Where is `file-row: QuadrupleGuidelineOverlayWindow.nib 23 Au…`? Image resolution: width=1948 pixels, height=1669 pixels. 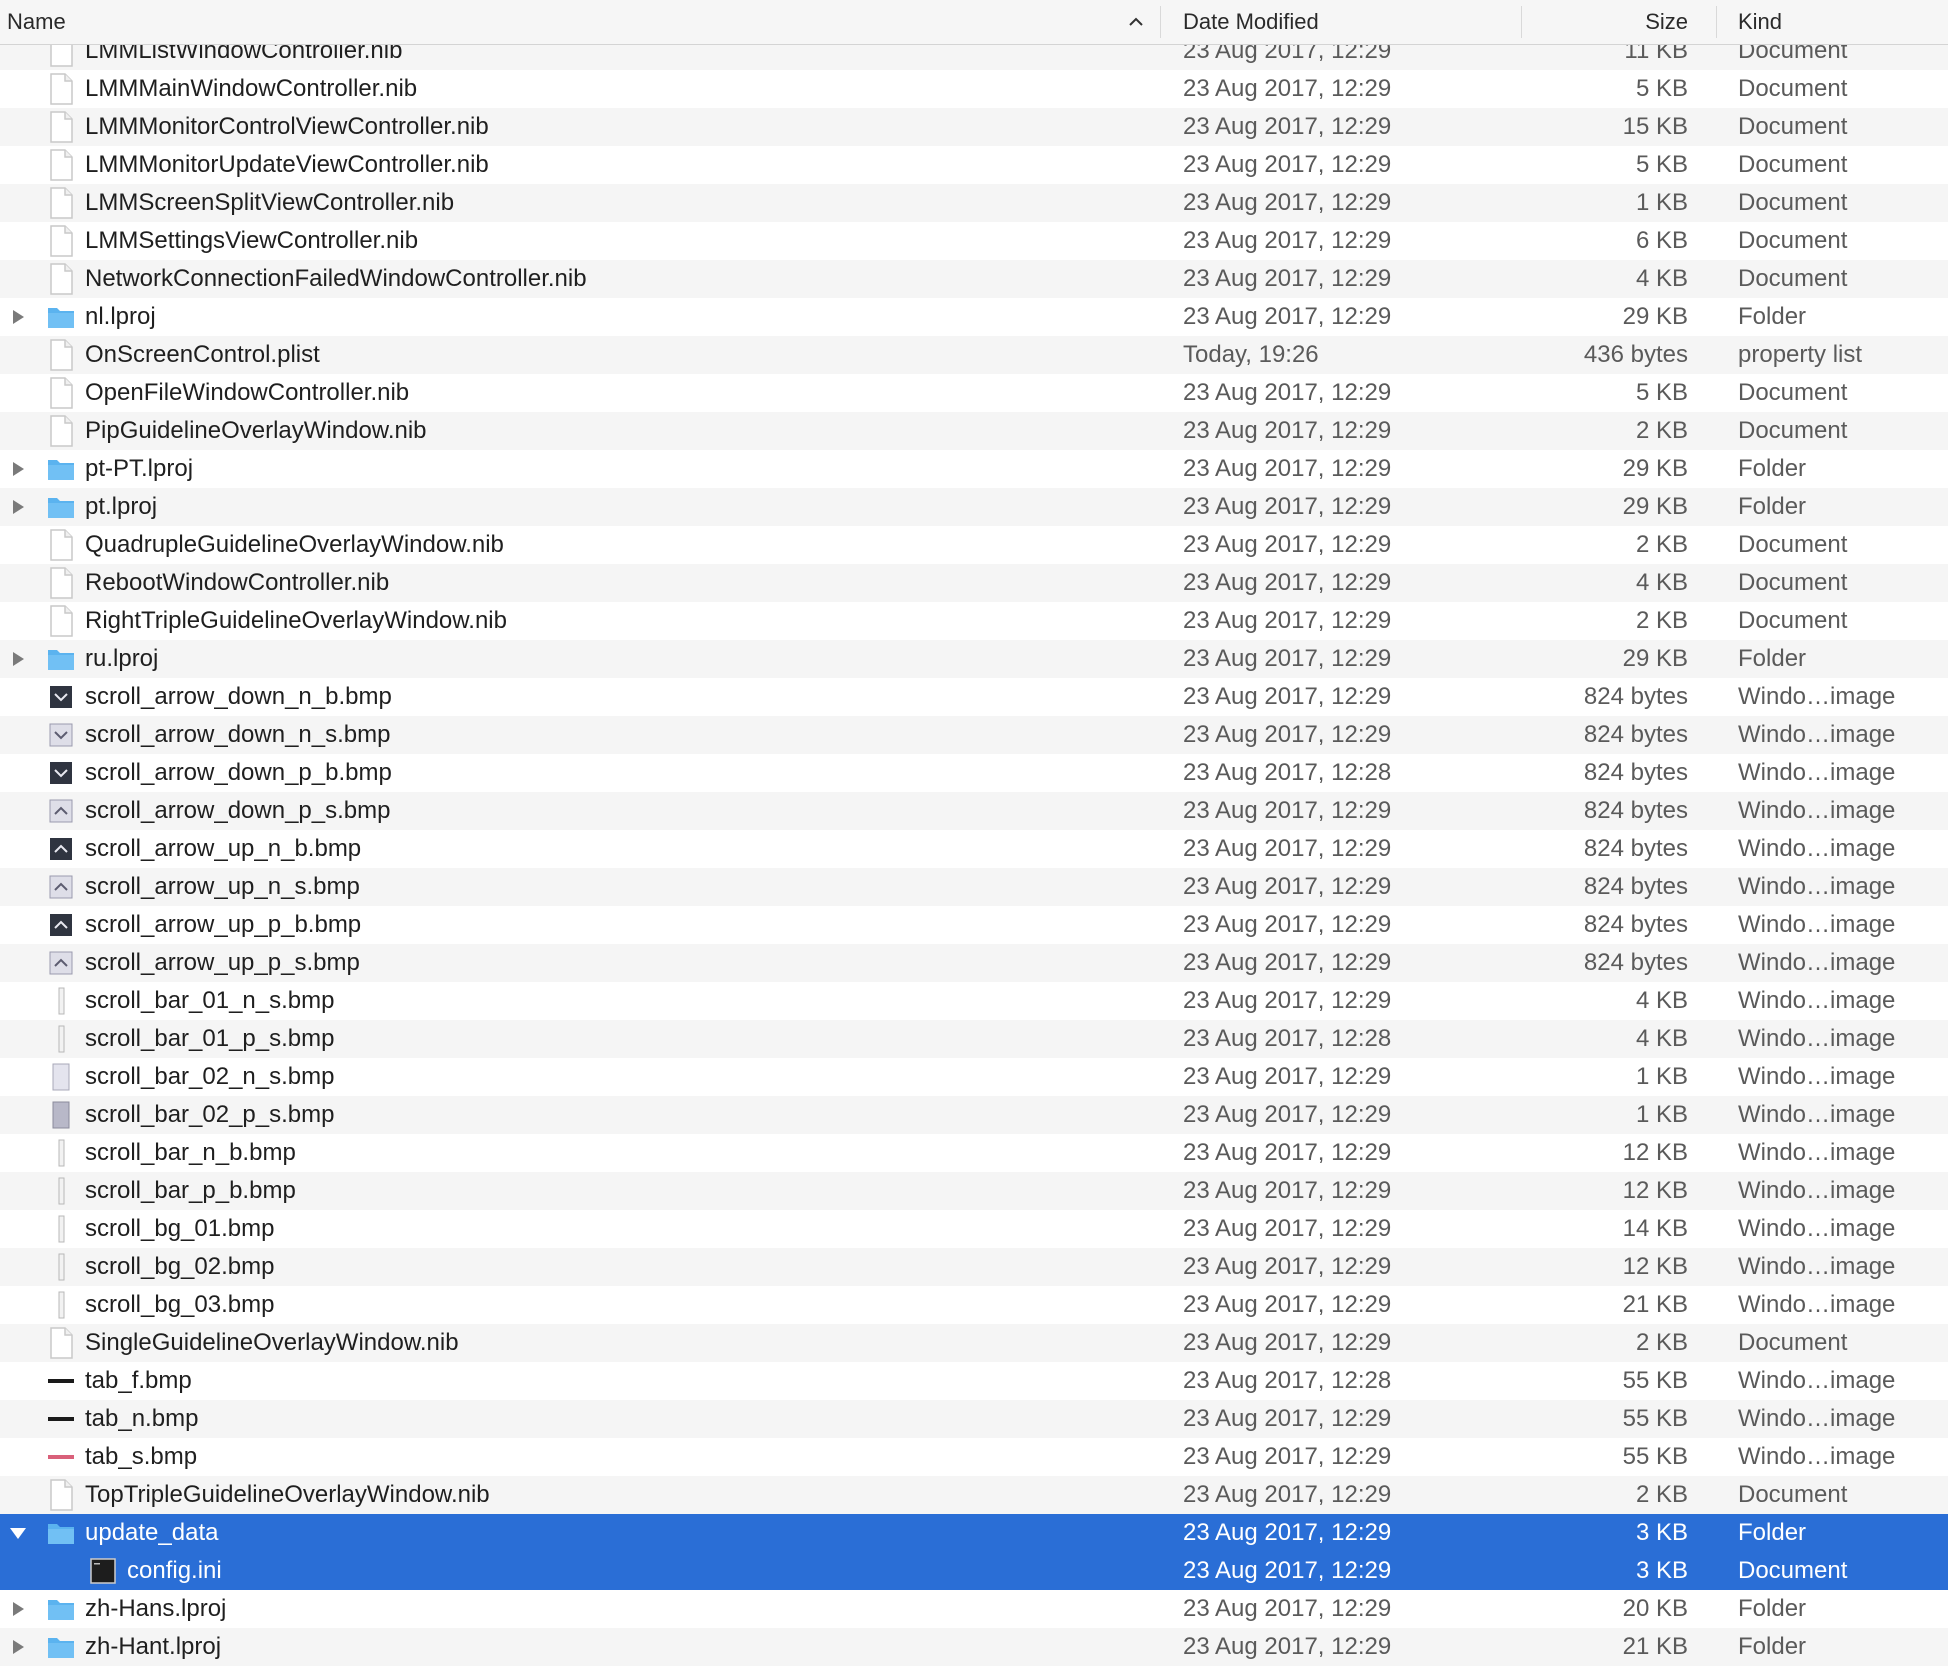
file-row: QuadrupleGuidelineOverlayWindow.nib 23 Au… is located at coordinates (974, 545).